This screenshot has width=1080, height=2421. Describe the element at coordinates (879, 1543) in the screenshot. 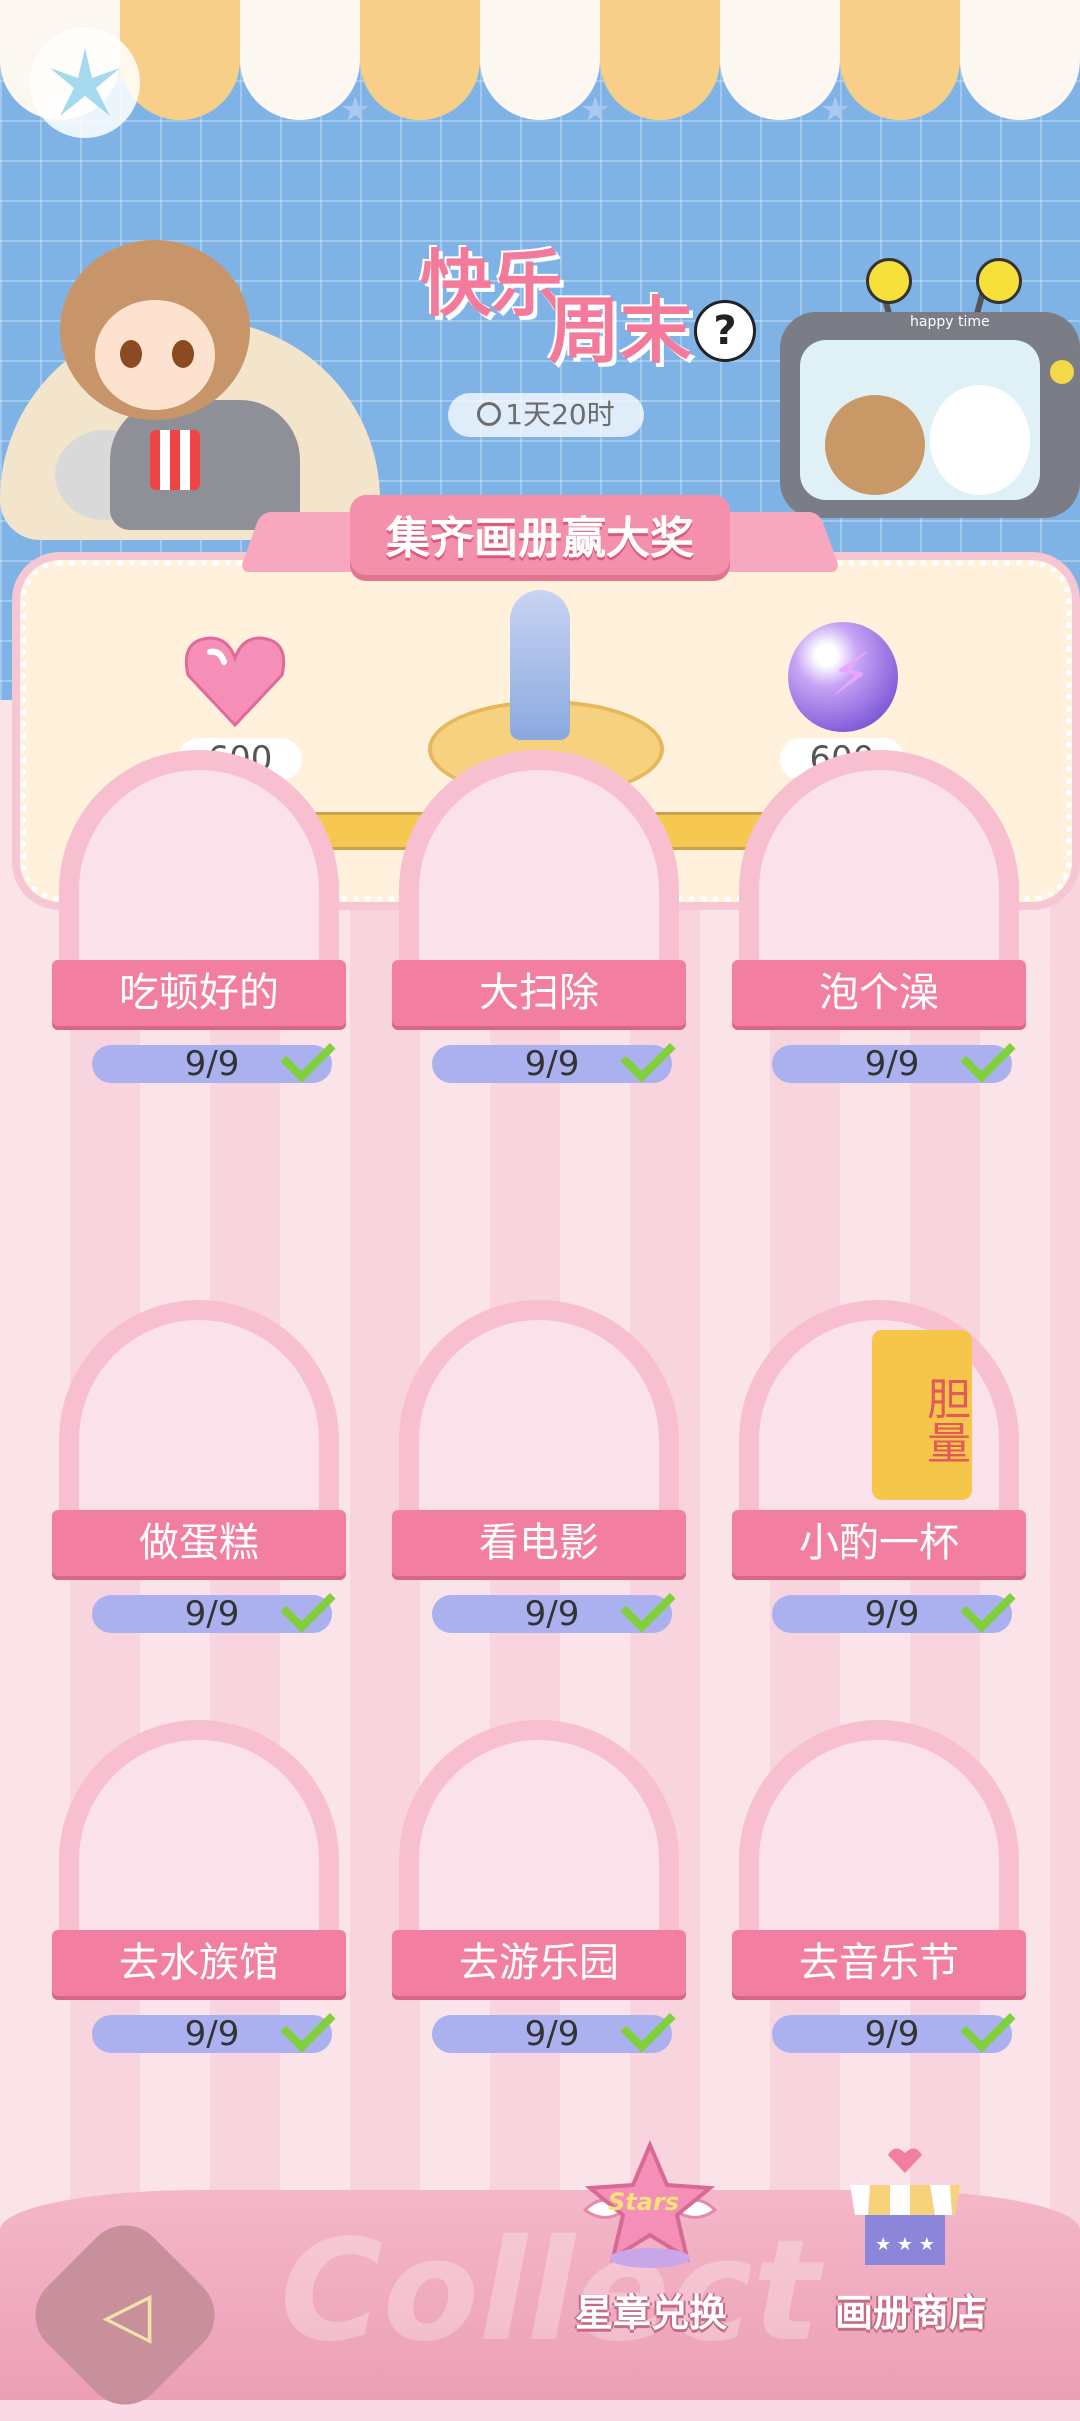

I see `album-card-label: 小酌一杯` at that location.